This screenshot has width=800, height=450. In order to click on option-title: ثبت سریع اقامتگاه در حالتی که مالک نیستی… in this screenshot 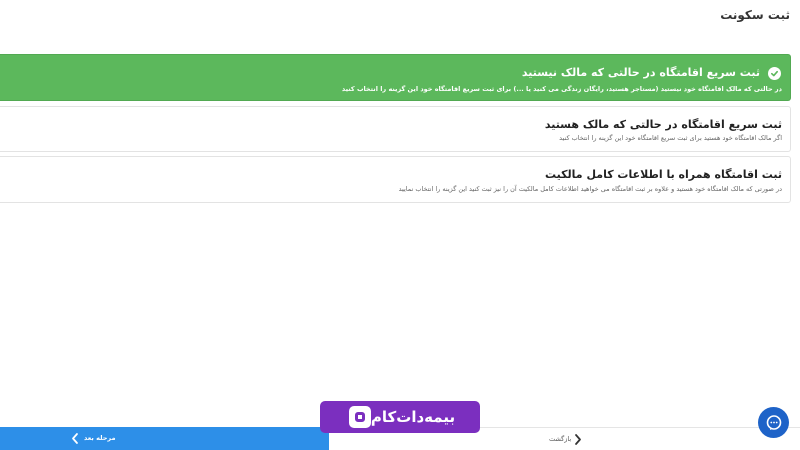, I will do `click(640, 72)`.